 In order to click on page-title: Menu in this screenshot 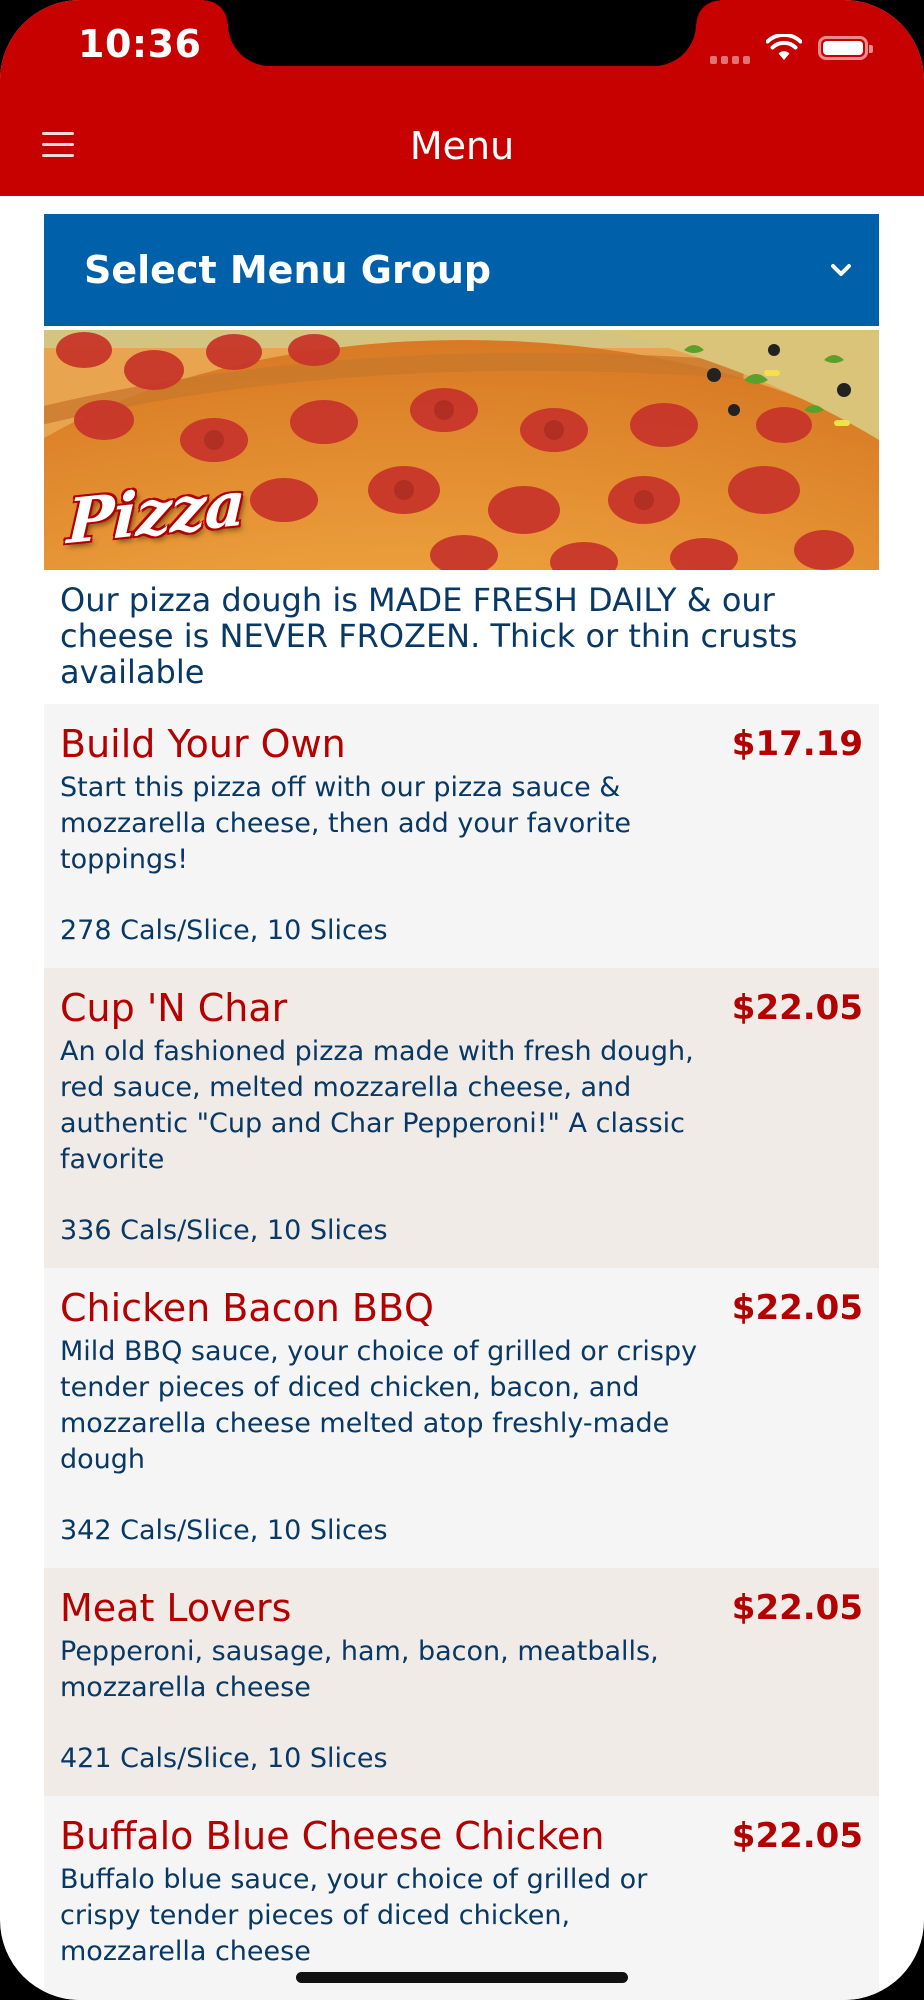, I will do `click(462, 146)`.